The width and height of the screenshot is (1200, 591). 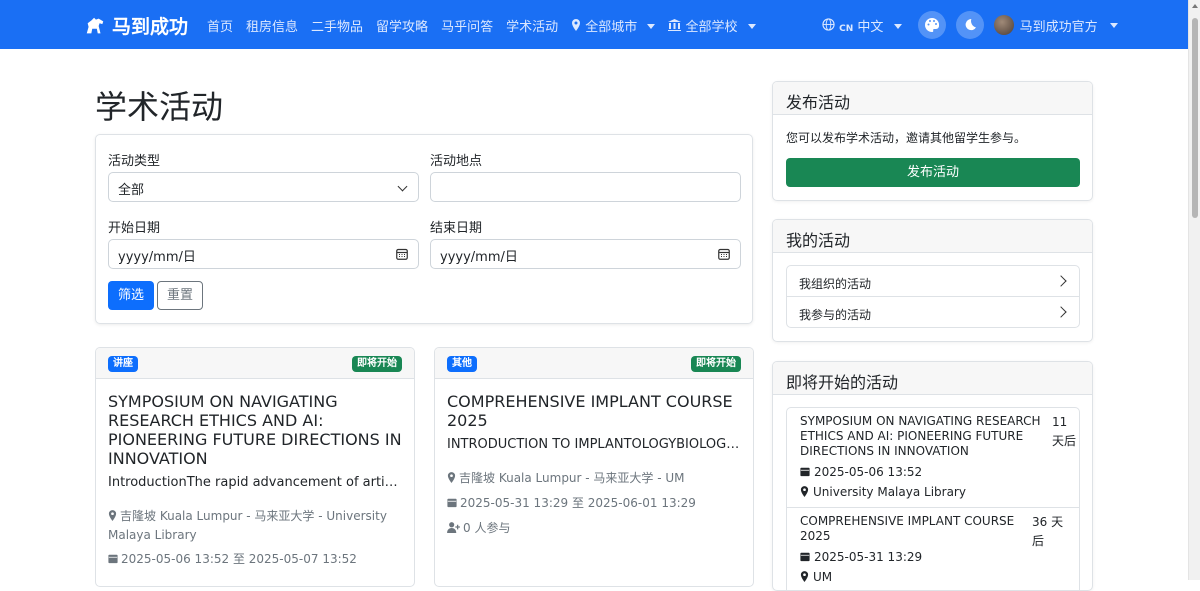 I want to click on upcoming-date-text: 2025-05-31 13:29, so click(x=868, y=557).